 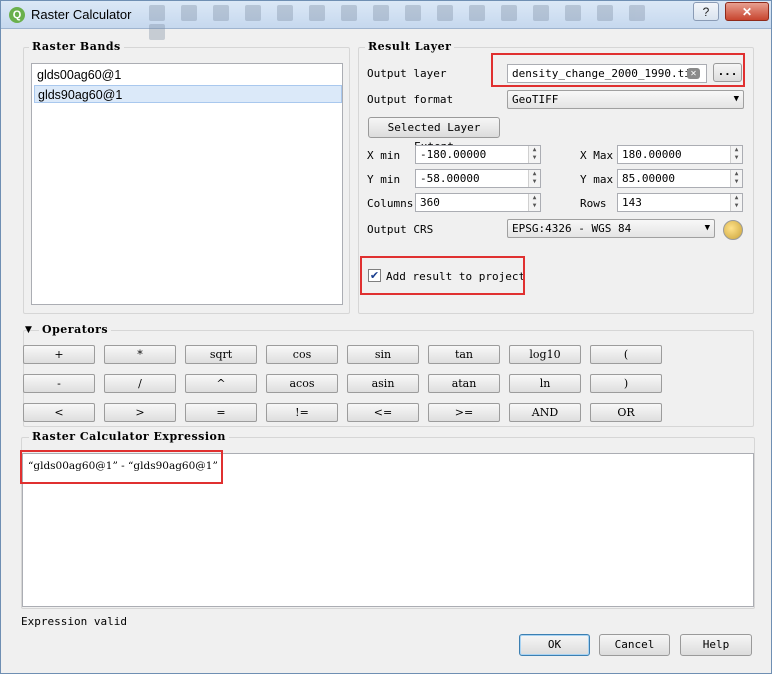 What do you see at coordinates (736, 154) in the screenshot?
I see `xmax-spinner-icon: ▲ ▼` at bounding box center [736, 154].